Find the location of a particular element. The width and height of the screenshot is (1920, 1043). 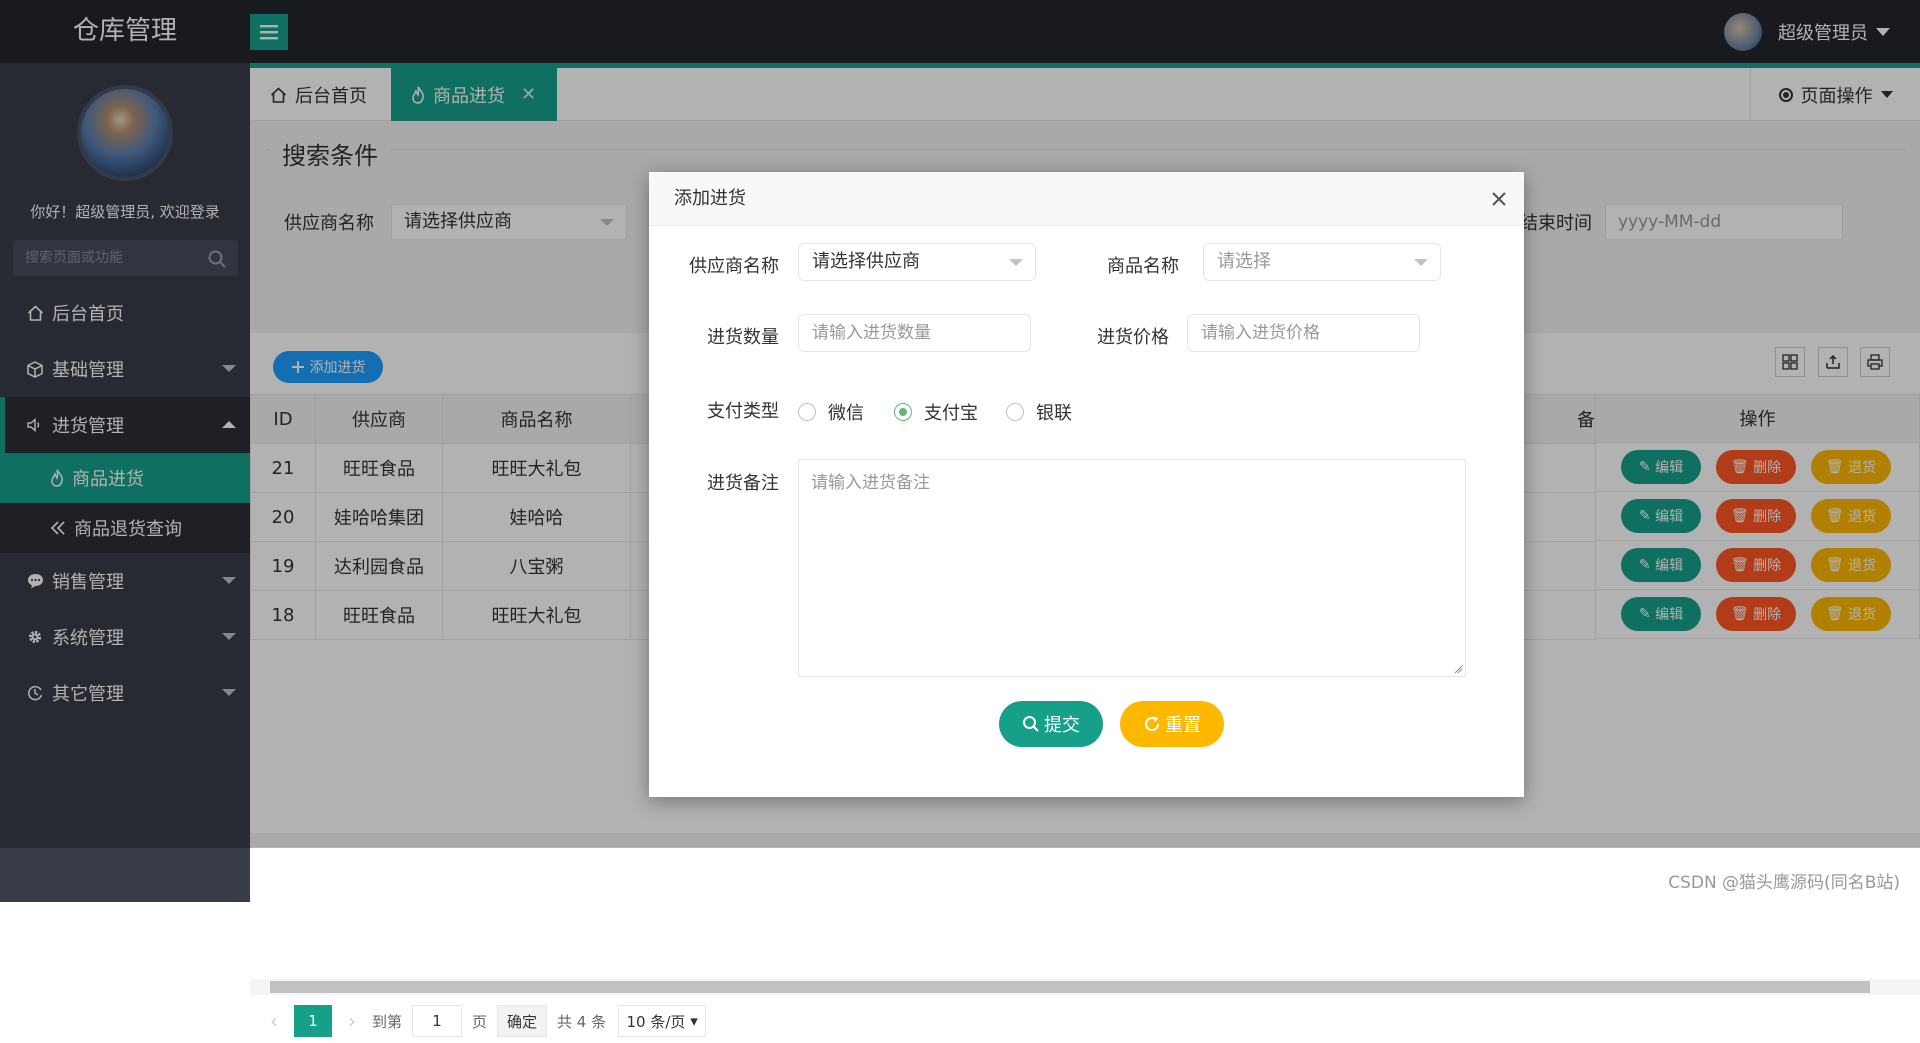

per-page-value: 10 条/页 is located at coordinates (656, 1021).